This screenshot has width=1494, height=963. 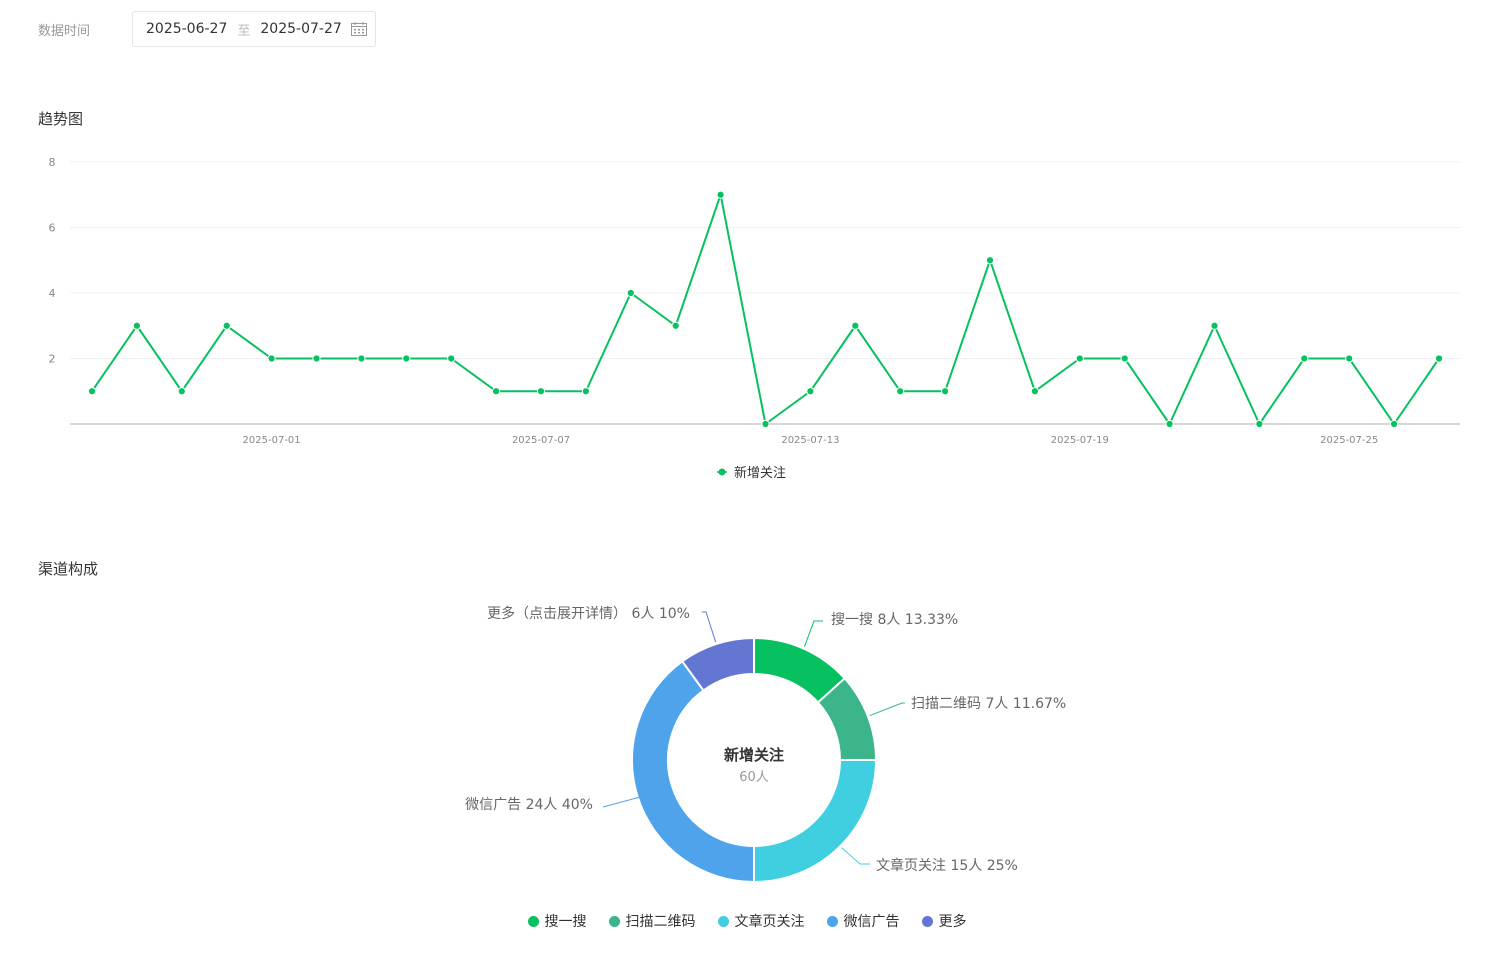 I want to click on legend-item-1: 扫描二维码, so click(x=652, y=921).